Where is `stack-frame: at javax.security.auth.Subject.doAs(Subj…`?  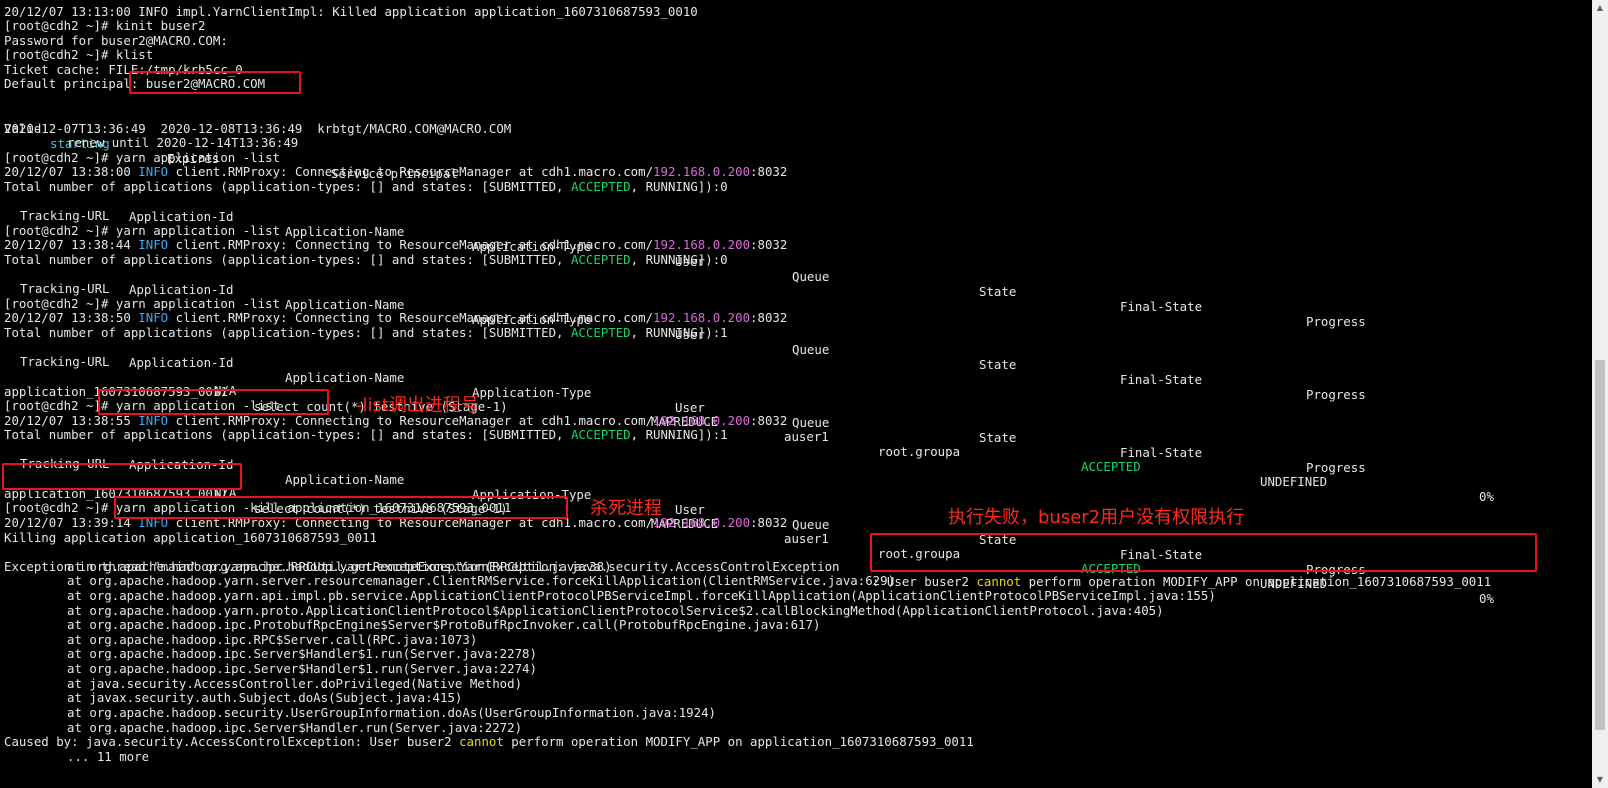
stack-frame: at javax.security.auth.Subject.doAs(Subj… is located at coordinates (265, 697).